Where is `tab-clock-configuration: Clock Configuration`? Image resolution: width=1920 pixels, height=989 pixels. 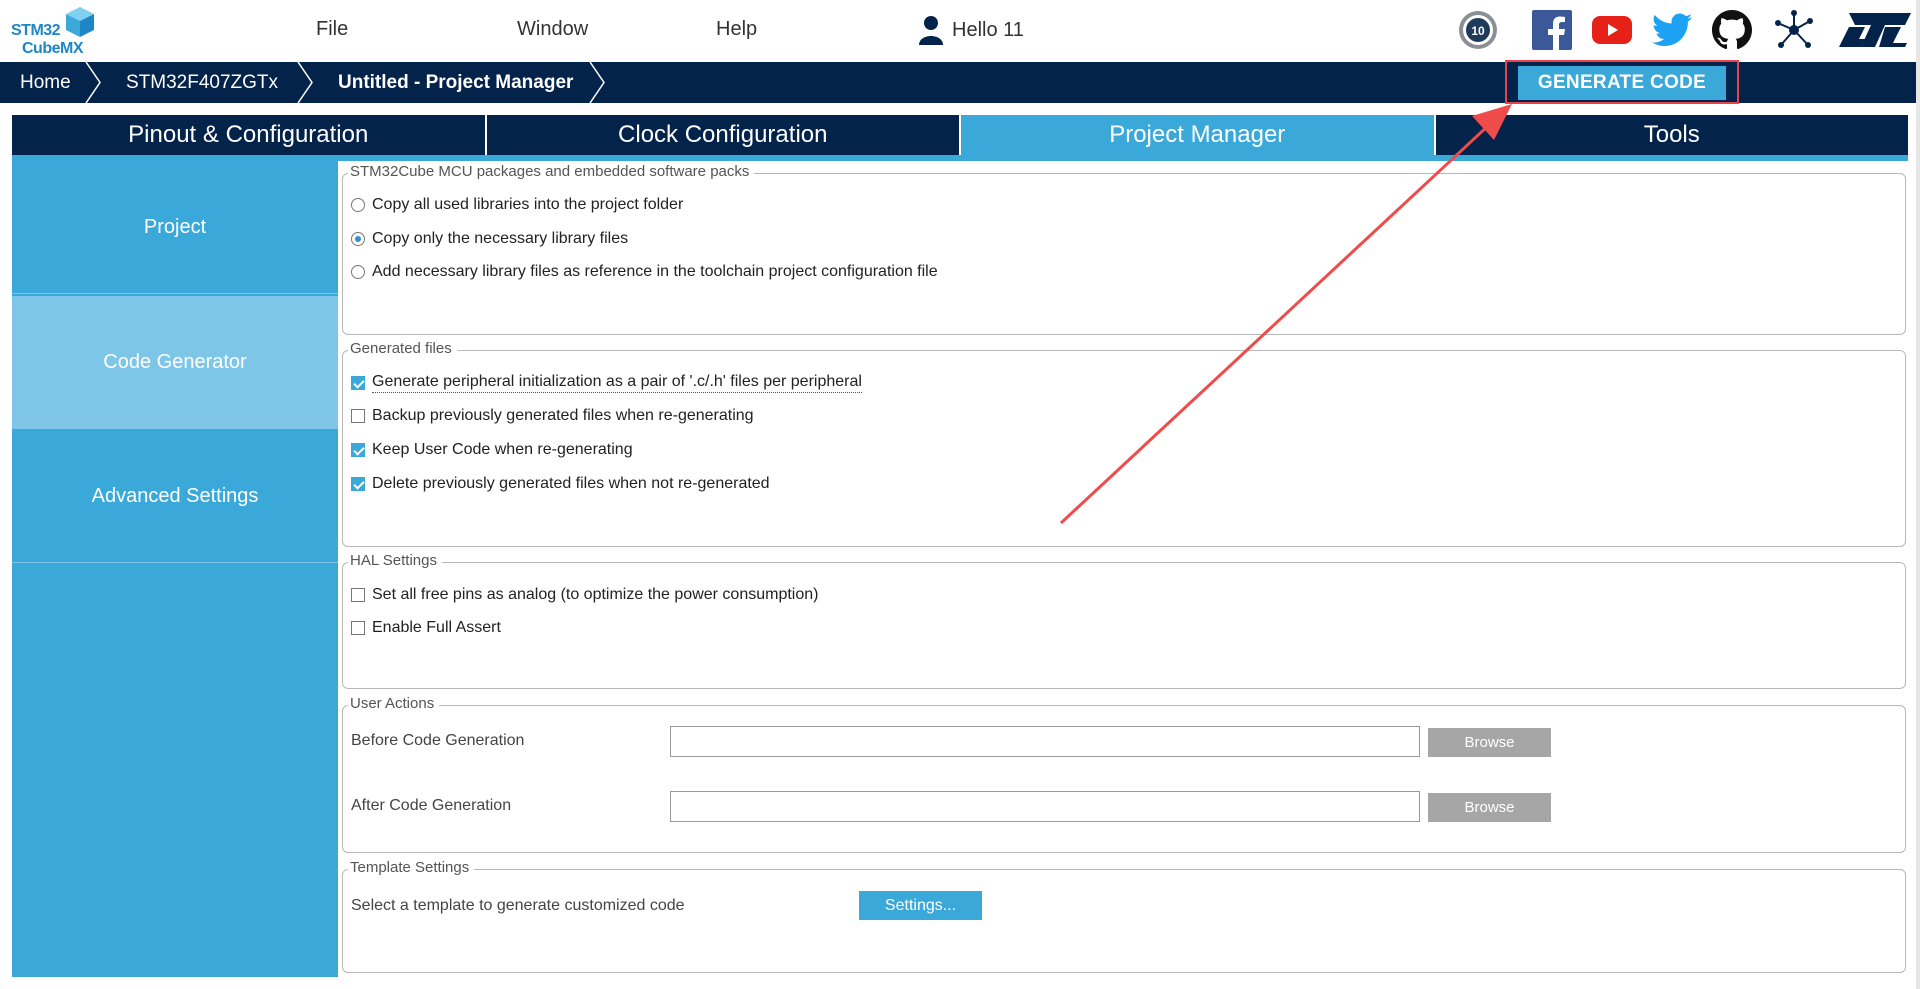 tab-clock-configuration: Clock Configuration is located at coordinates (724, 135).